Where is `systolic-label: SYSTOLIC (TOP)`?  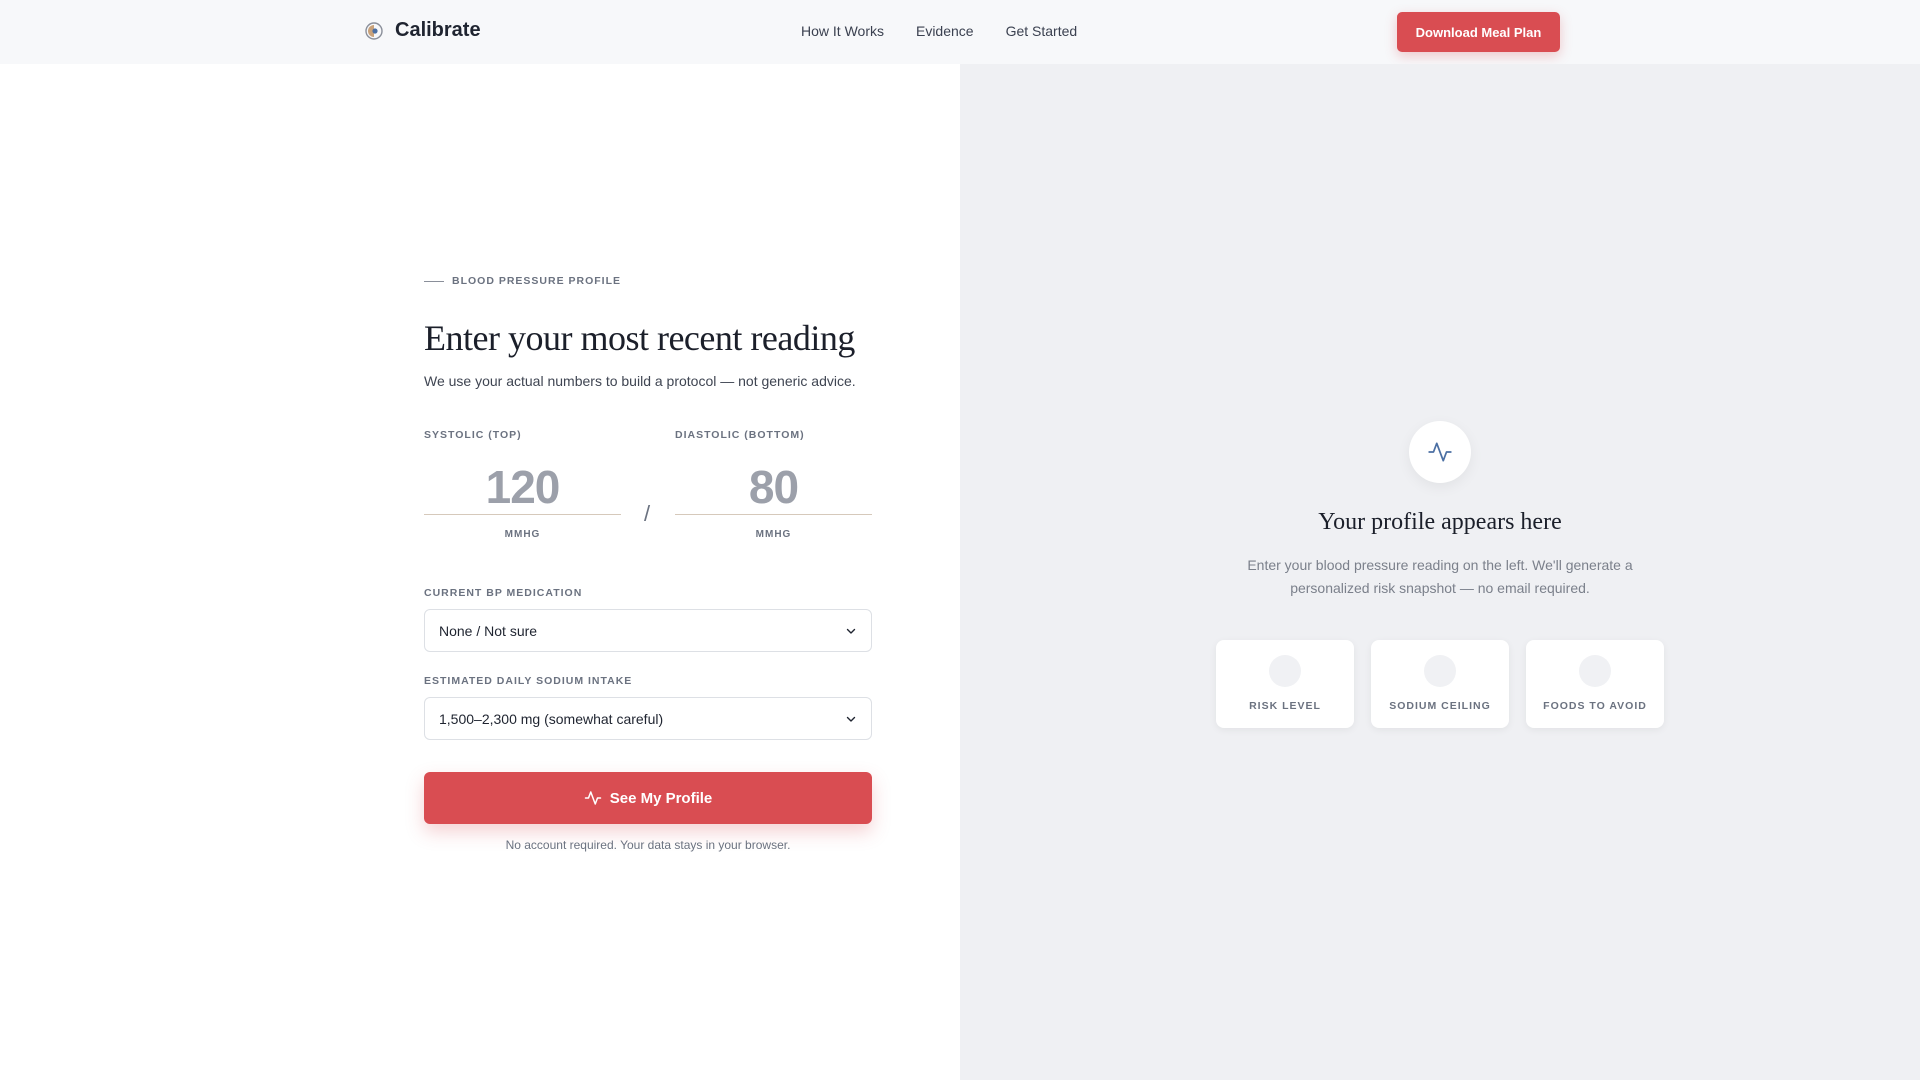
systolic-label: SYSTOLIC (TOP) is located at coordinates (473, 435).